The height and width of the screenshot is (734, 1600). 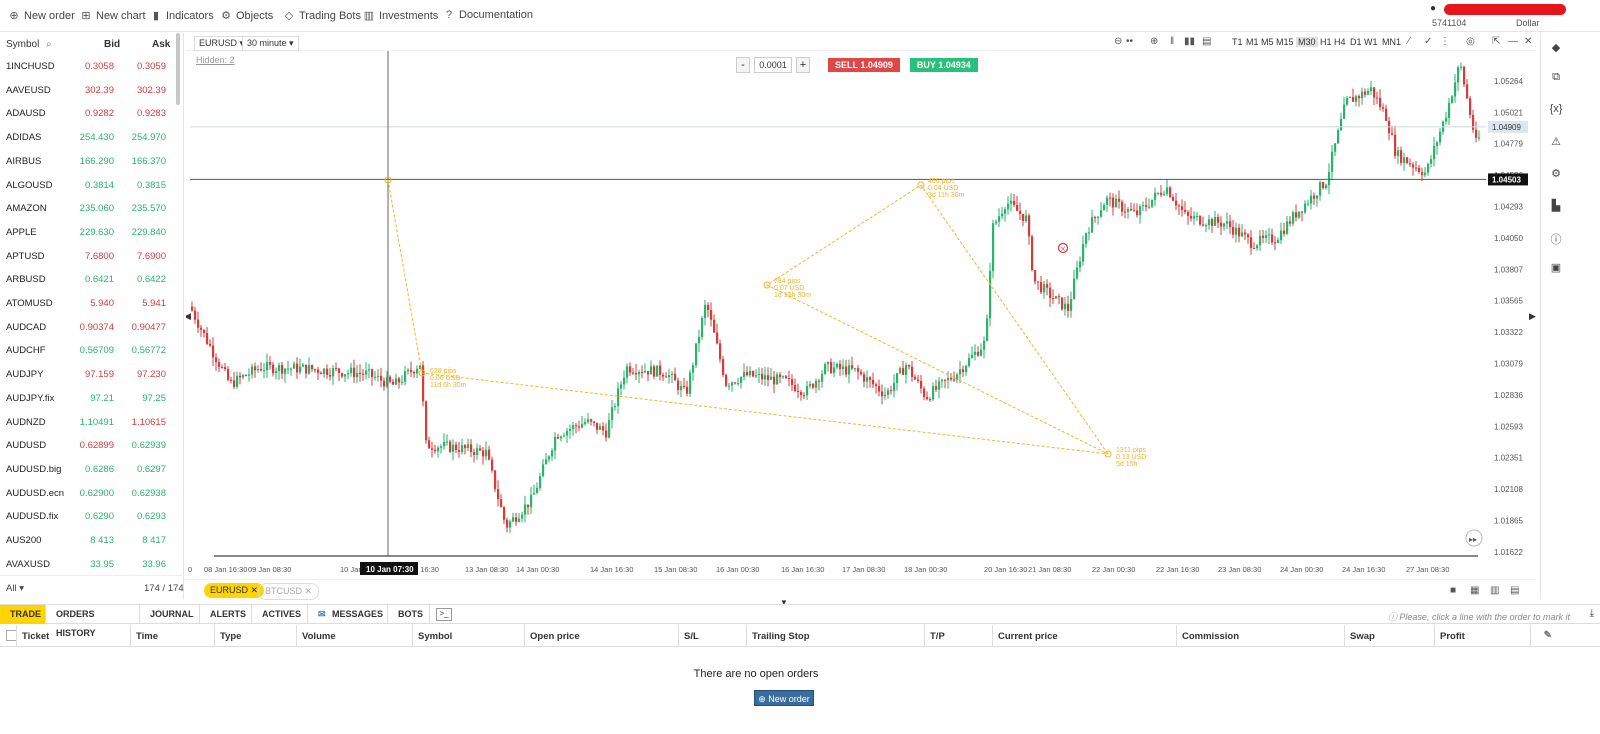 I want to click on timeframe-t1: T1, so click(x=1237, y=42).